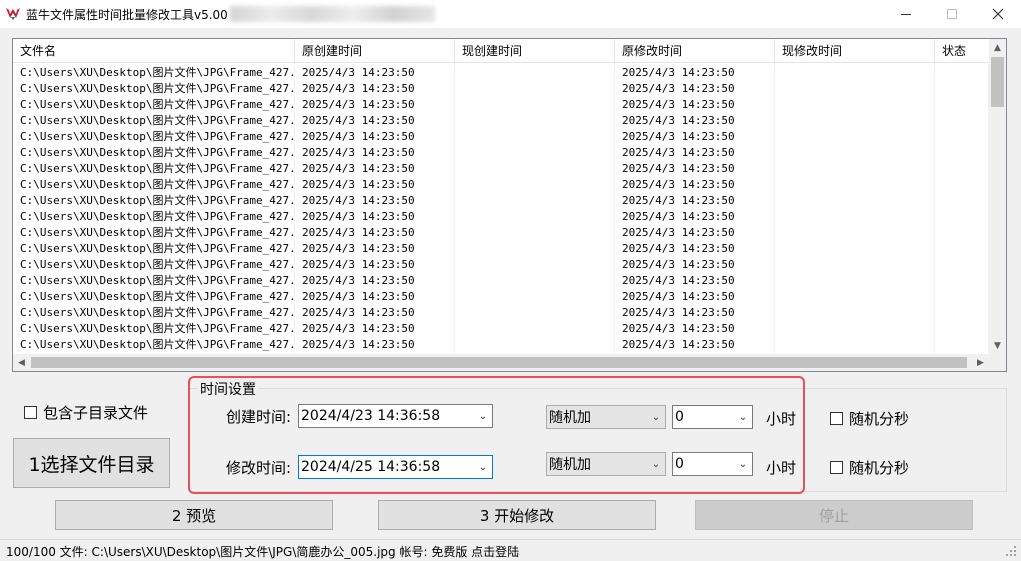 The image size is (1021, 561). What do you see at coordinates (869, 467) in the screenshot?
I see `modify-random-seconds-checkbox: 随机分秒` at bounding box center [869, 467].